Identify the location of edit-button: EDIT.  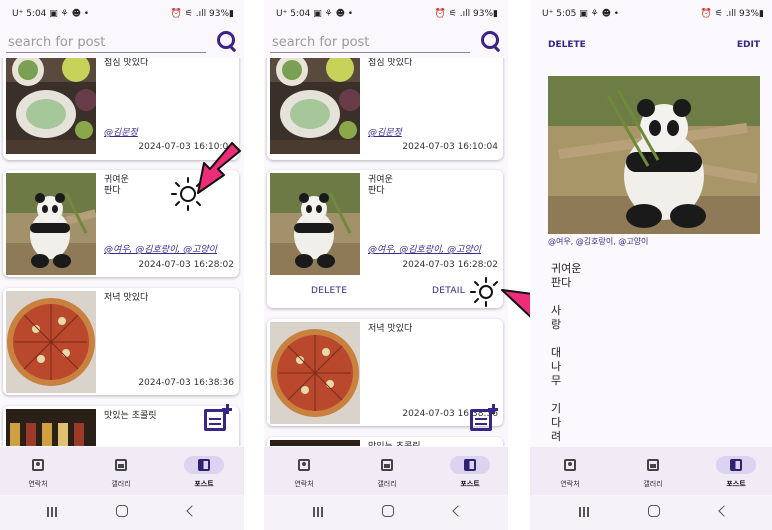
(748, 45).